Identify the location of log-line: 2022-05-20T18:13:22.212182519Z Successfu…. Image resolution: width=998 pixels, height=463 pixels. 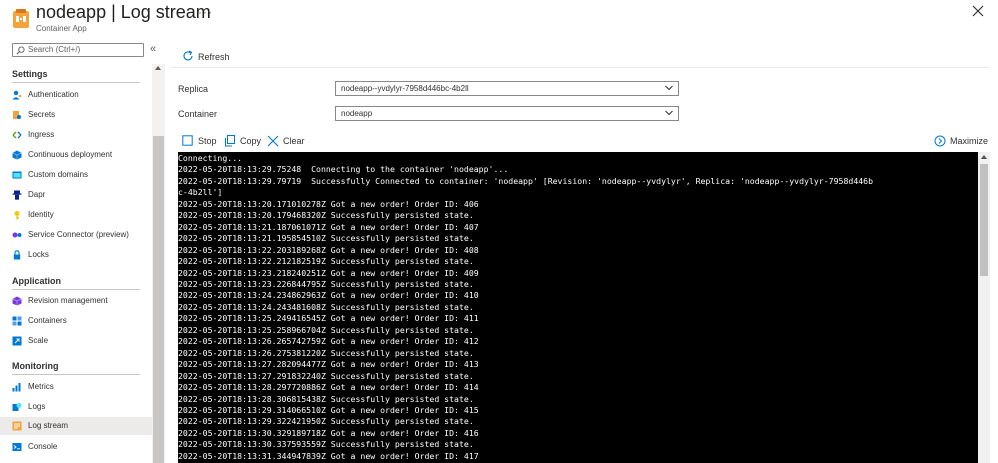
(326, 261).